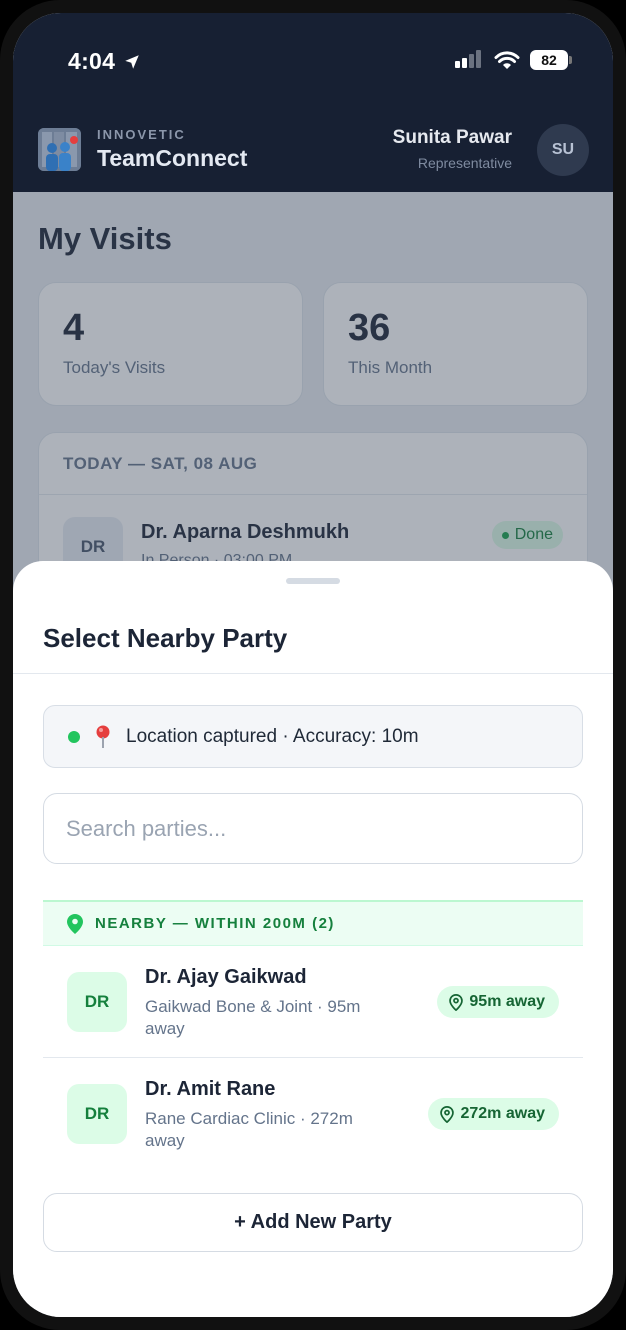  I want to click on brand-text: INNOVETIC TeamConnect, so click(172, 149).